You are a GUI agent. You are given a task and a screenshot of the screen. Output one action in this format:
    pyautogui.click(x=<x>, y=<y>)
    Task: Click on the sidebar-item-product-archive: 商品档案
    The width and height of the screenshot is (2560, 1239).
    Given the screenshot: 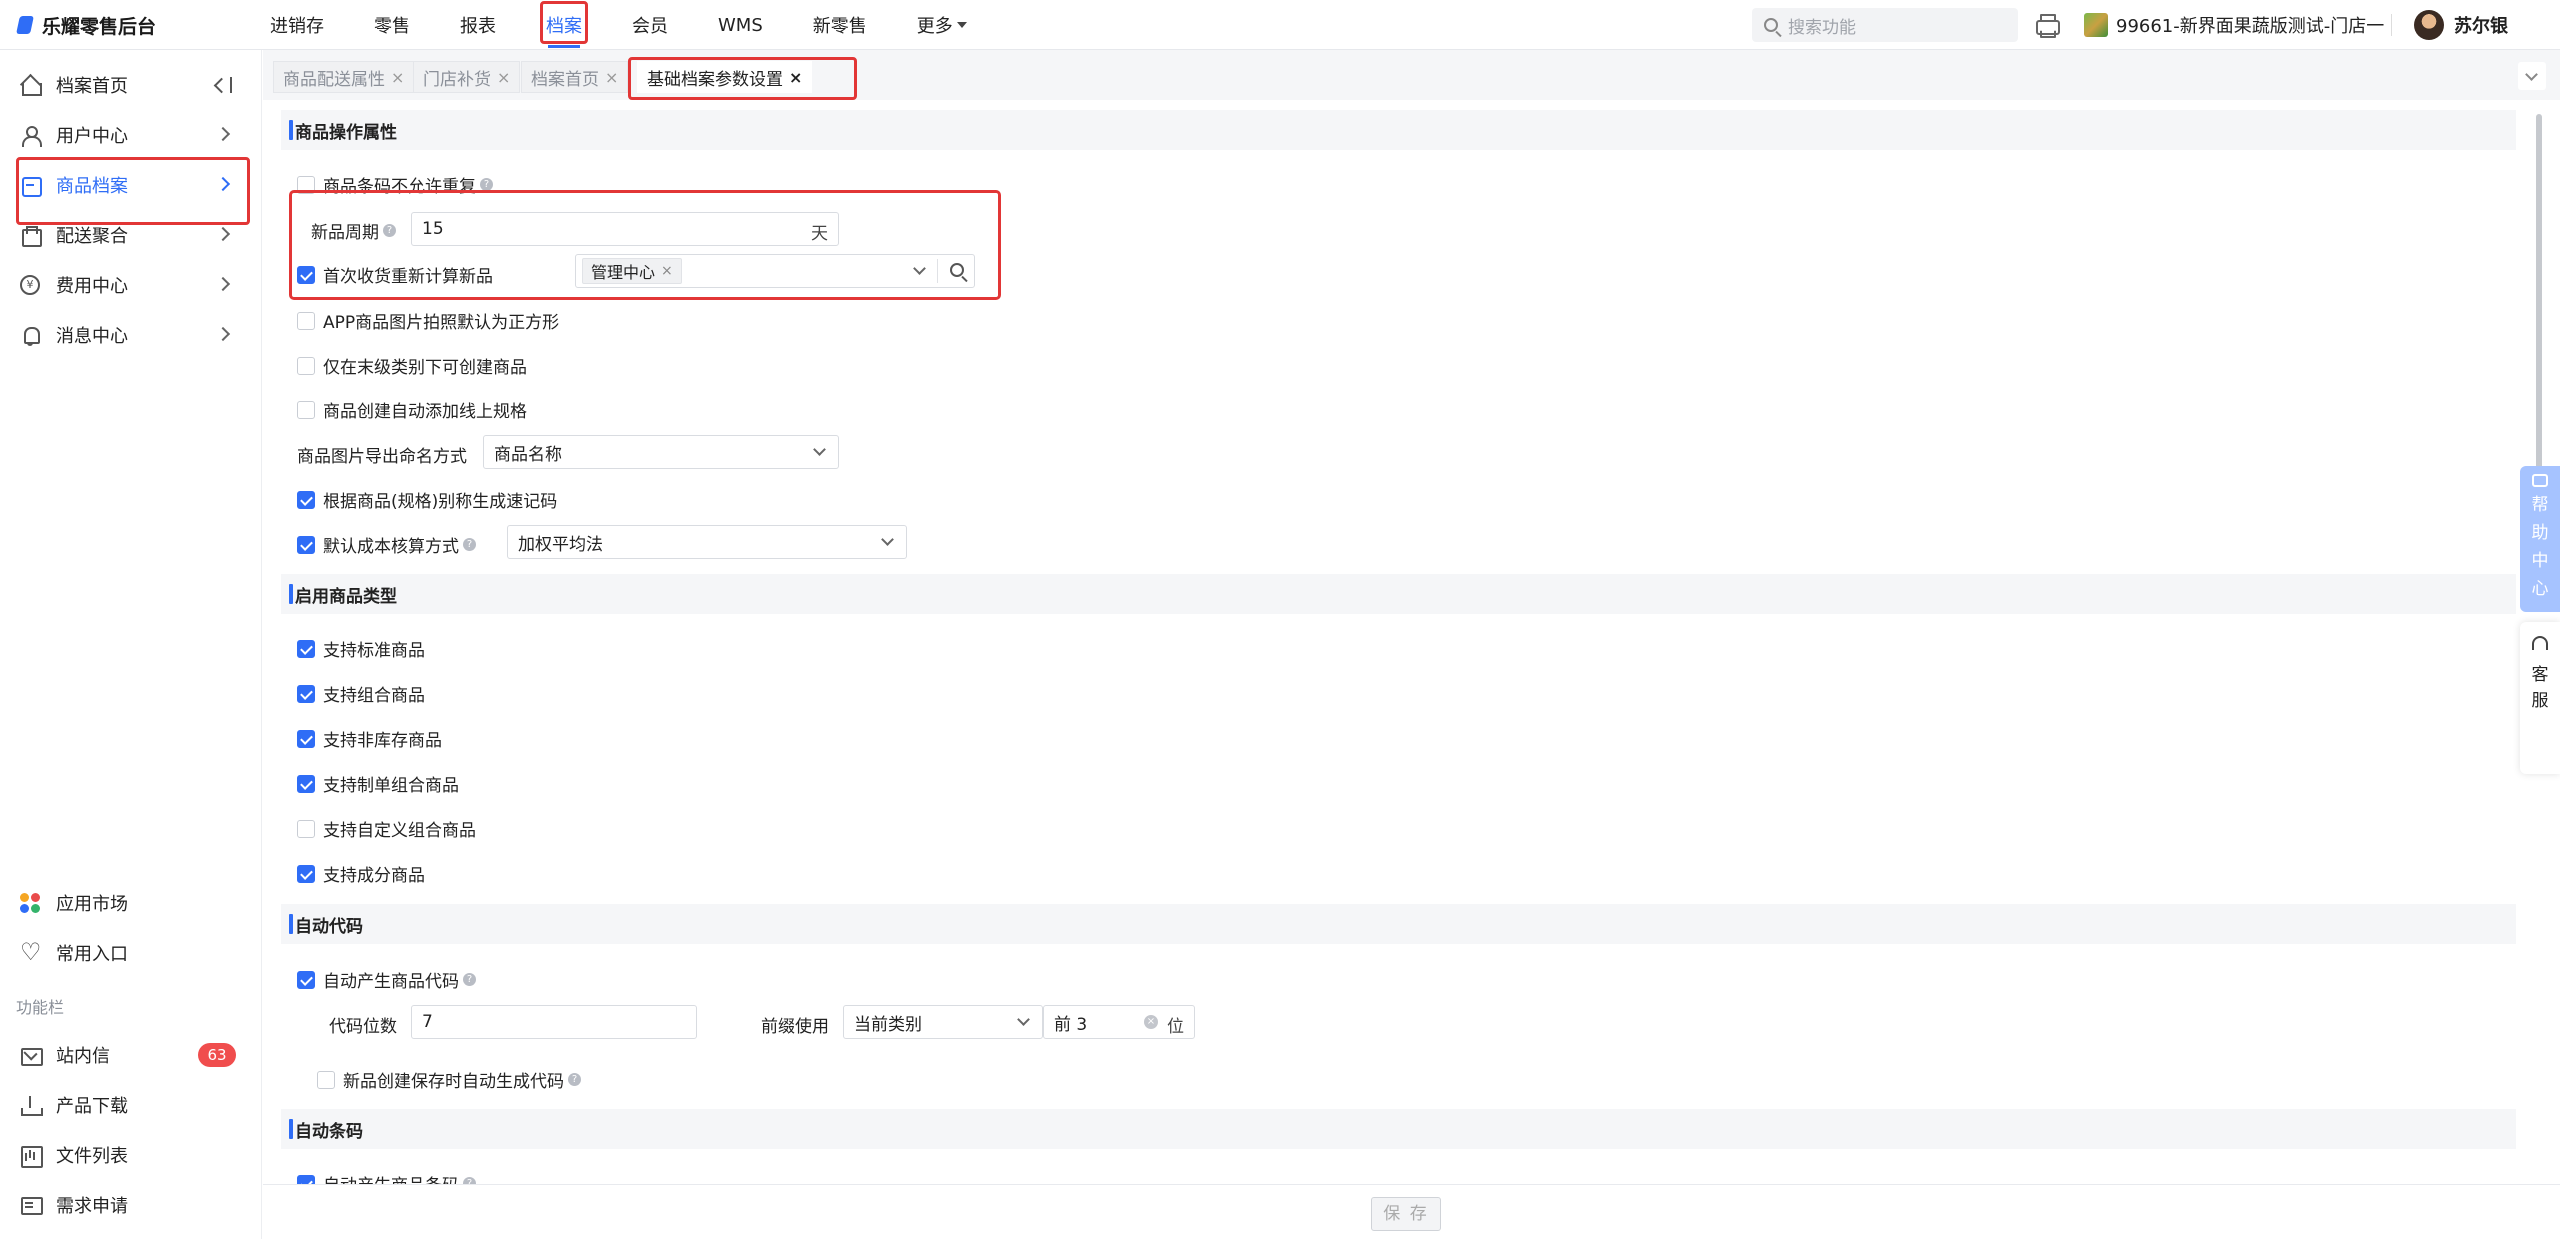 What is the action you would take?
    pyautogui.click(x=131, y=191)
    